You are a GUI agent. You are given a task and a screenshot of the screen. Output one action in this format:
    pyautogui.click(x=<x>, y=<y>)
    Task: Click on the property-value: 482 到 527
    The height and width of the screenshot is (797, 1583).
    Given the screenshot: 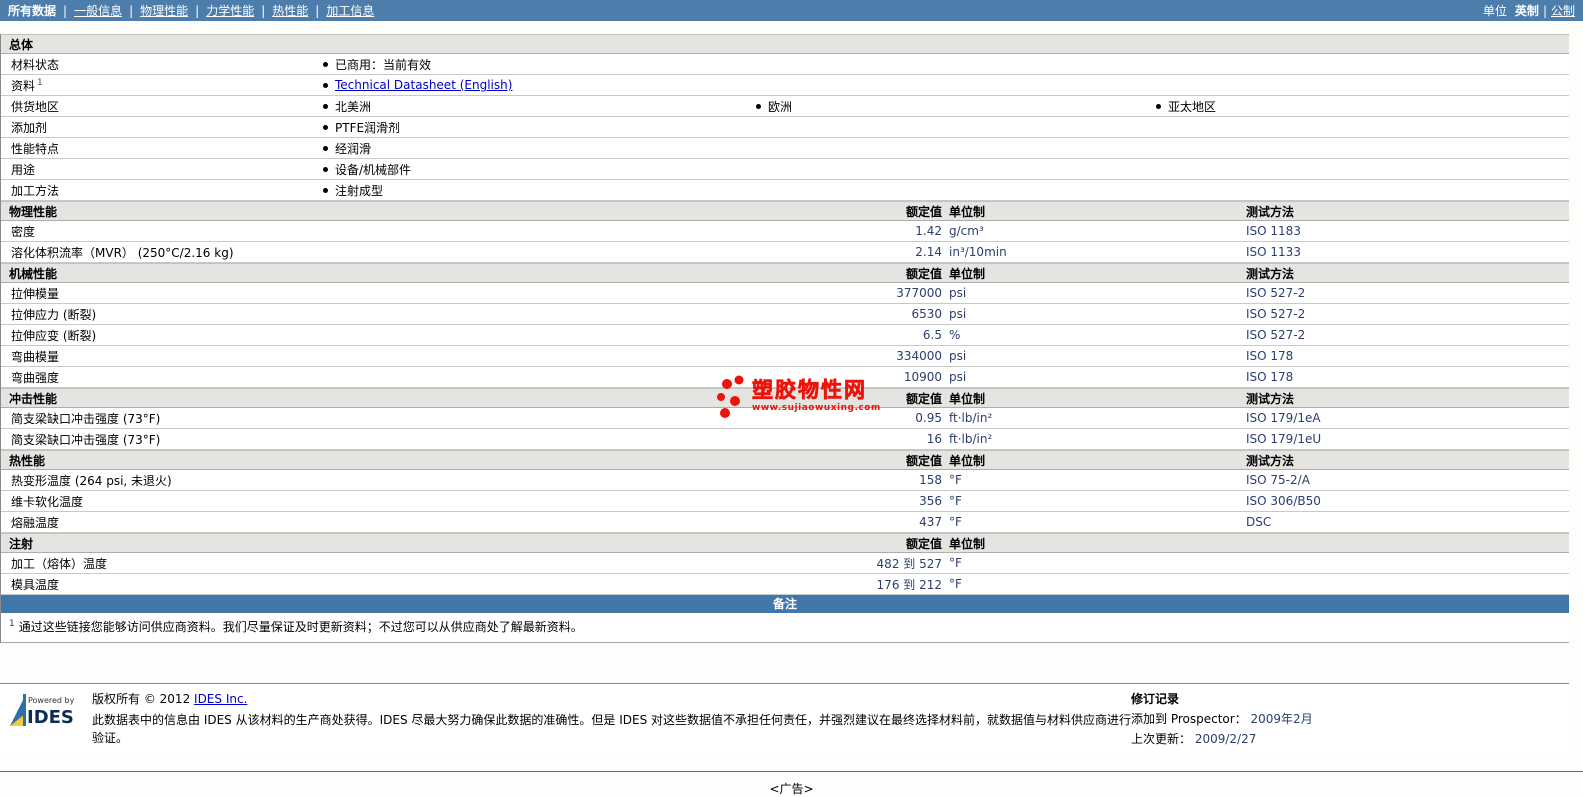 What is the action you would take?
    pyautogui.click(x=909, y=563)
    